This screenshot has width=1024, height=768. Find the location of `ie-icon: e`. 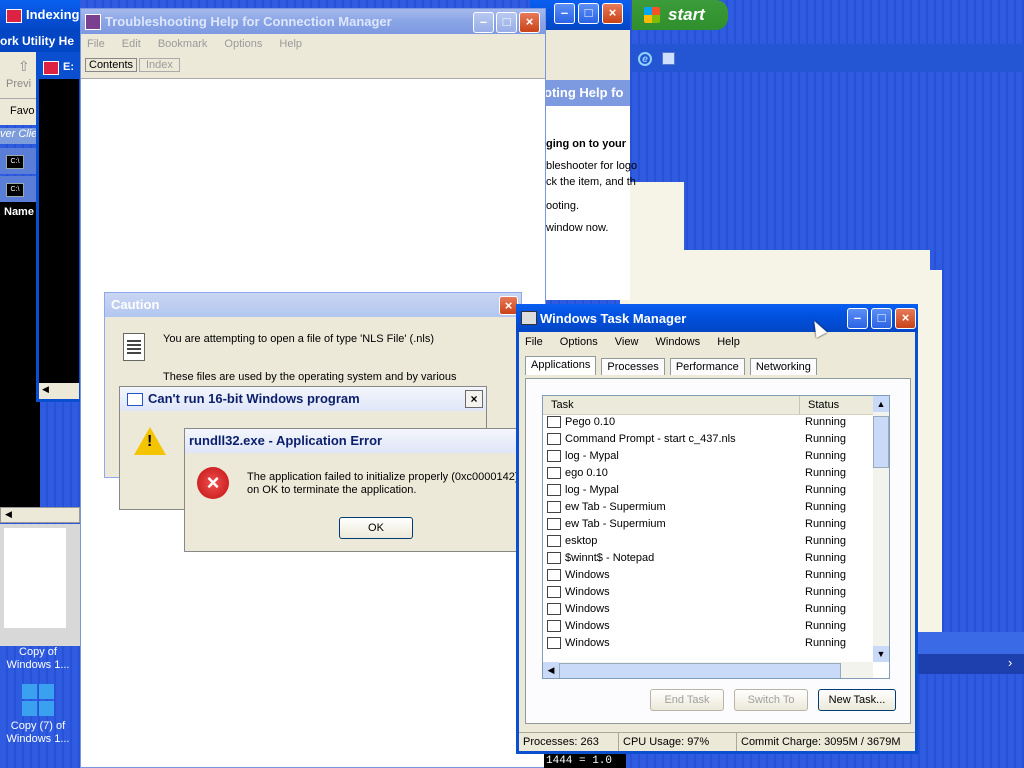

ie-icon: e is located at coordinates (645, 59).